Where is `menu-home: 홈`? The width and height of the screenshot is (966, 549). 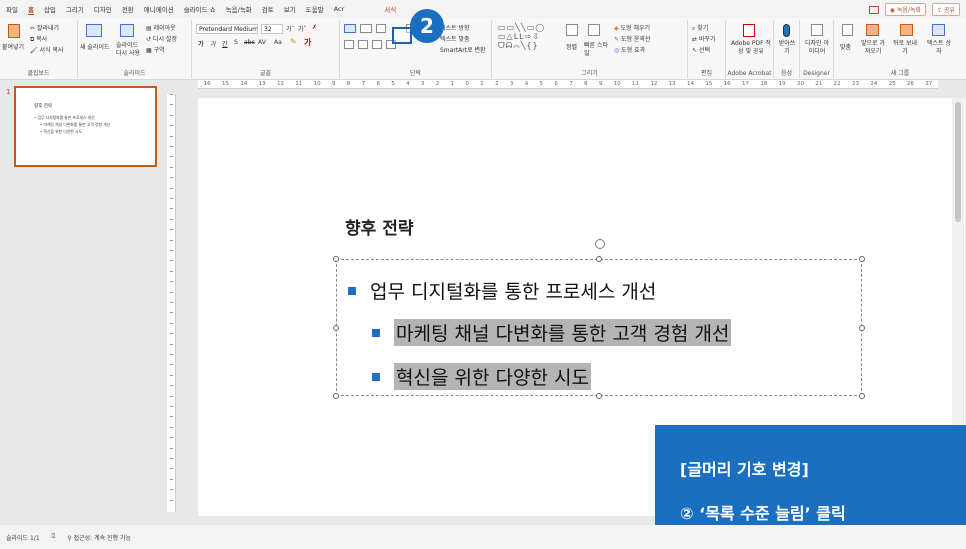
menu-home: 홈 is located at coordinates (30, 9).